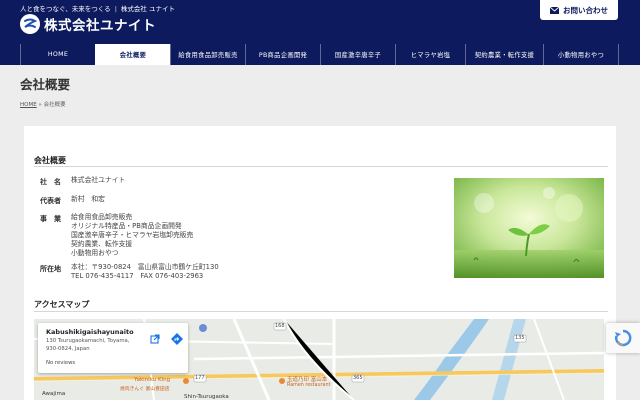 This screenshot has height=400, width=640. Describe the element at coordinates (102, 217) in the screenshot. I see `value-line: 給食用食品卸売販売` at that location.